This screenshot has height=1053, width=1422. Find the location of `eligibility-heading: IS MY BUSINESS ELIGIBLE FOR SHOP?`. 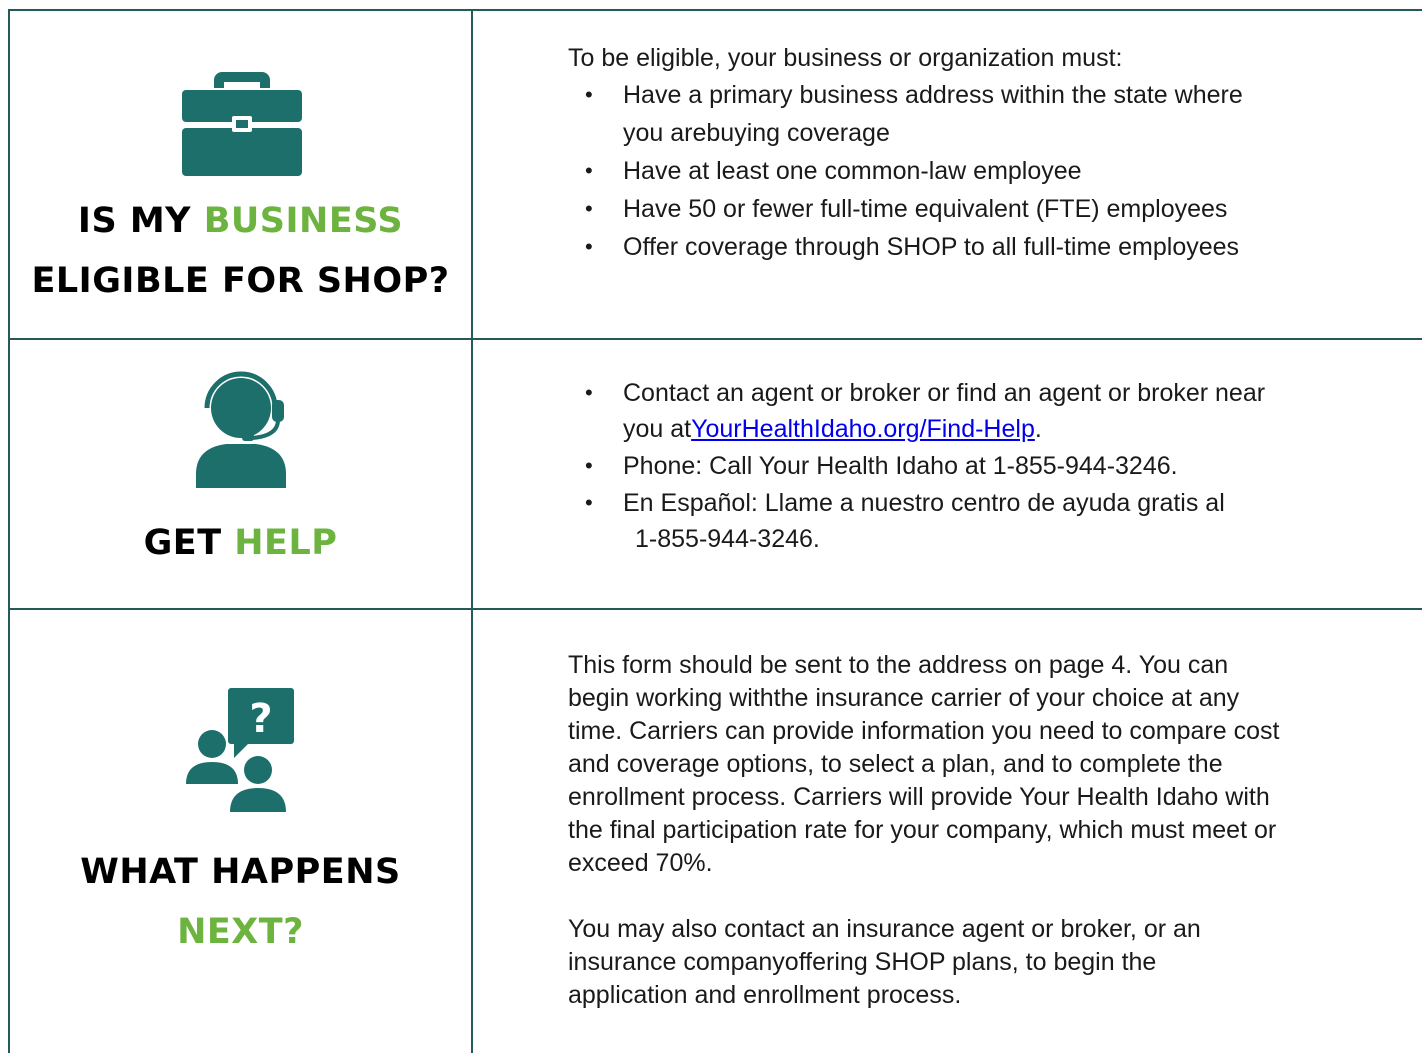

eligibility-heading: IS MY BUSINESS ELIGIBLE FOR SHOP? is located at coordinates (240, 251).